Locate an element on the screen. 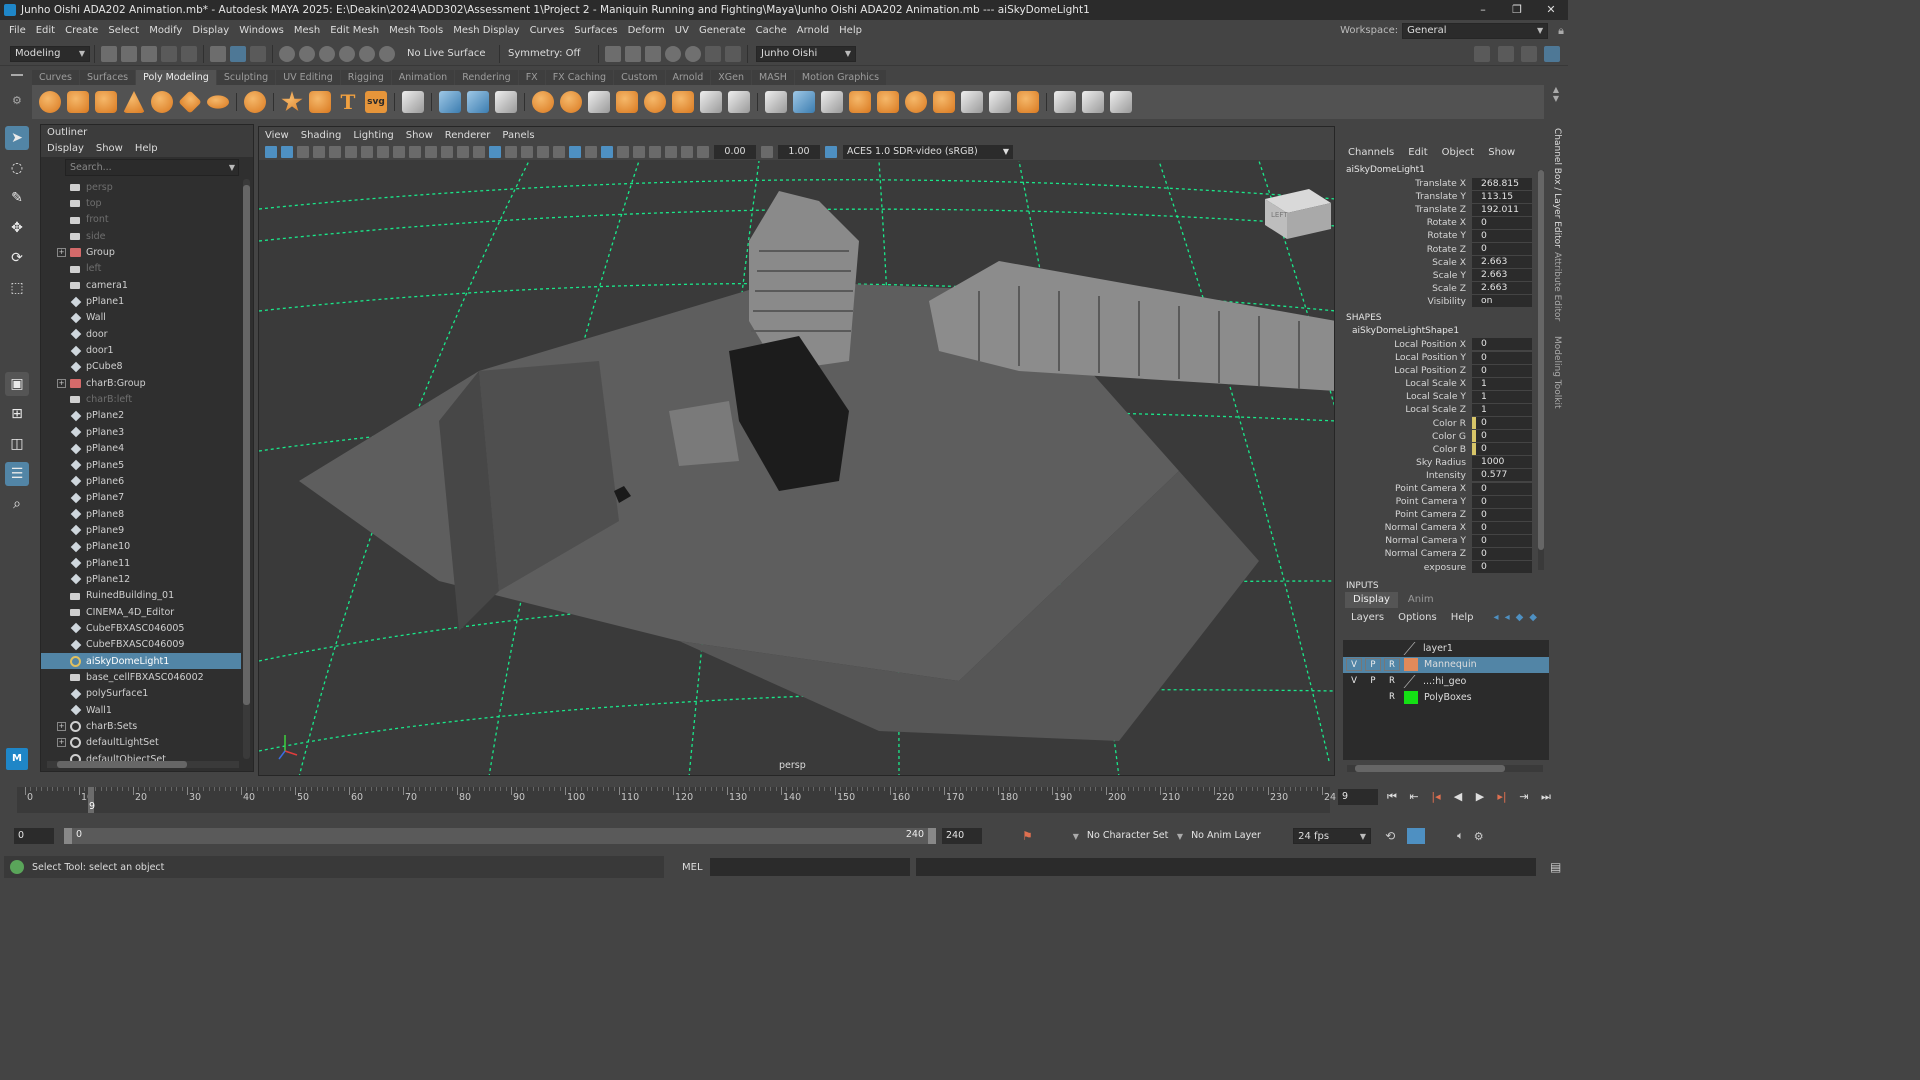 Image resolution: width=1920 pixels, height=1080 pixels. channelbox-scrollbar is located at coordinates (1541, 370).